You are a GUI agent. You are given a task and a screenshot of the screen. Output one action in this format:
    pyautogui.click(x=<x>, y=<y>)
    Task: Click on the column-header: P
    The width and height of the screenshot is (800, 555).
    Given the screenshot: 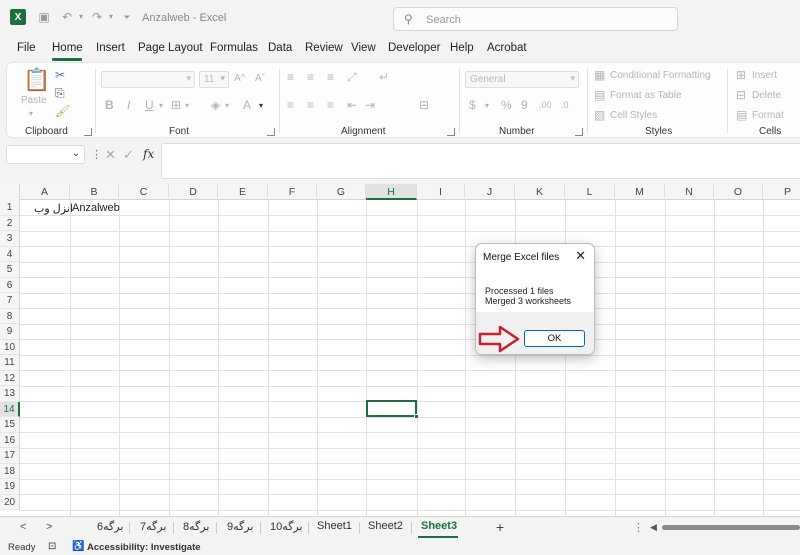 What is the action you would take?
    pyautogui.click(x=781, y=192)
    